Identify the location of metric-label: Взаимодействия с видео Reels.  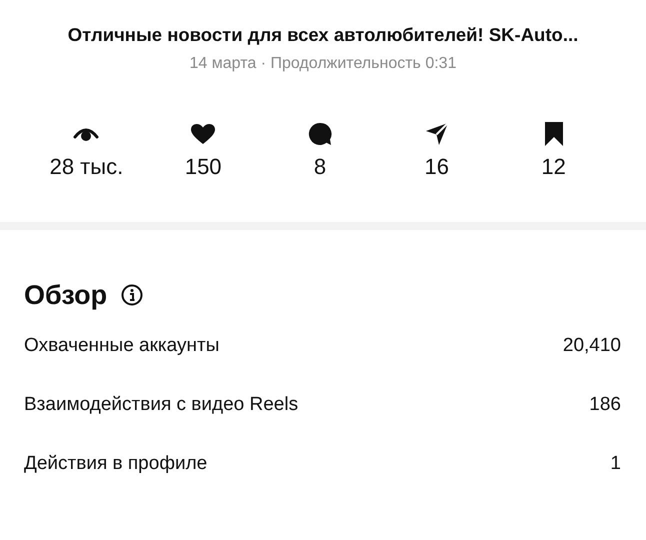
(161, 405).